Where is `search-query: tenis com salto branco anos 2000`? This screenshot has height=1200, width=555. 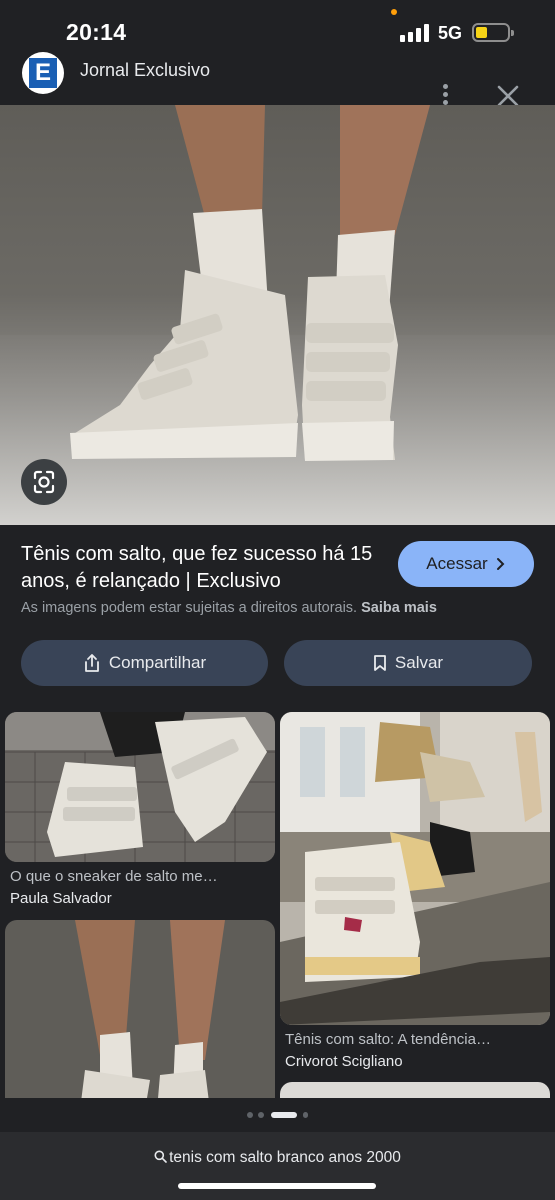 search-query: tenis com salto branco anos 2000 is located at coordinates (277, 1158).